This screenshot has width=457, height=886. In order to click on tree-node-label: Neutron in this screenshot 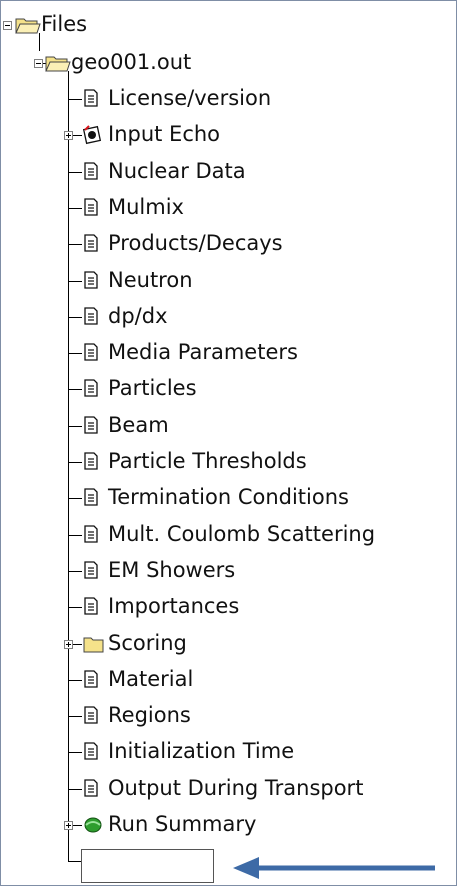, I will do `click(150, 280)`.